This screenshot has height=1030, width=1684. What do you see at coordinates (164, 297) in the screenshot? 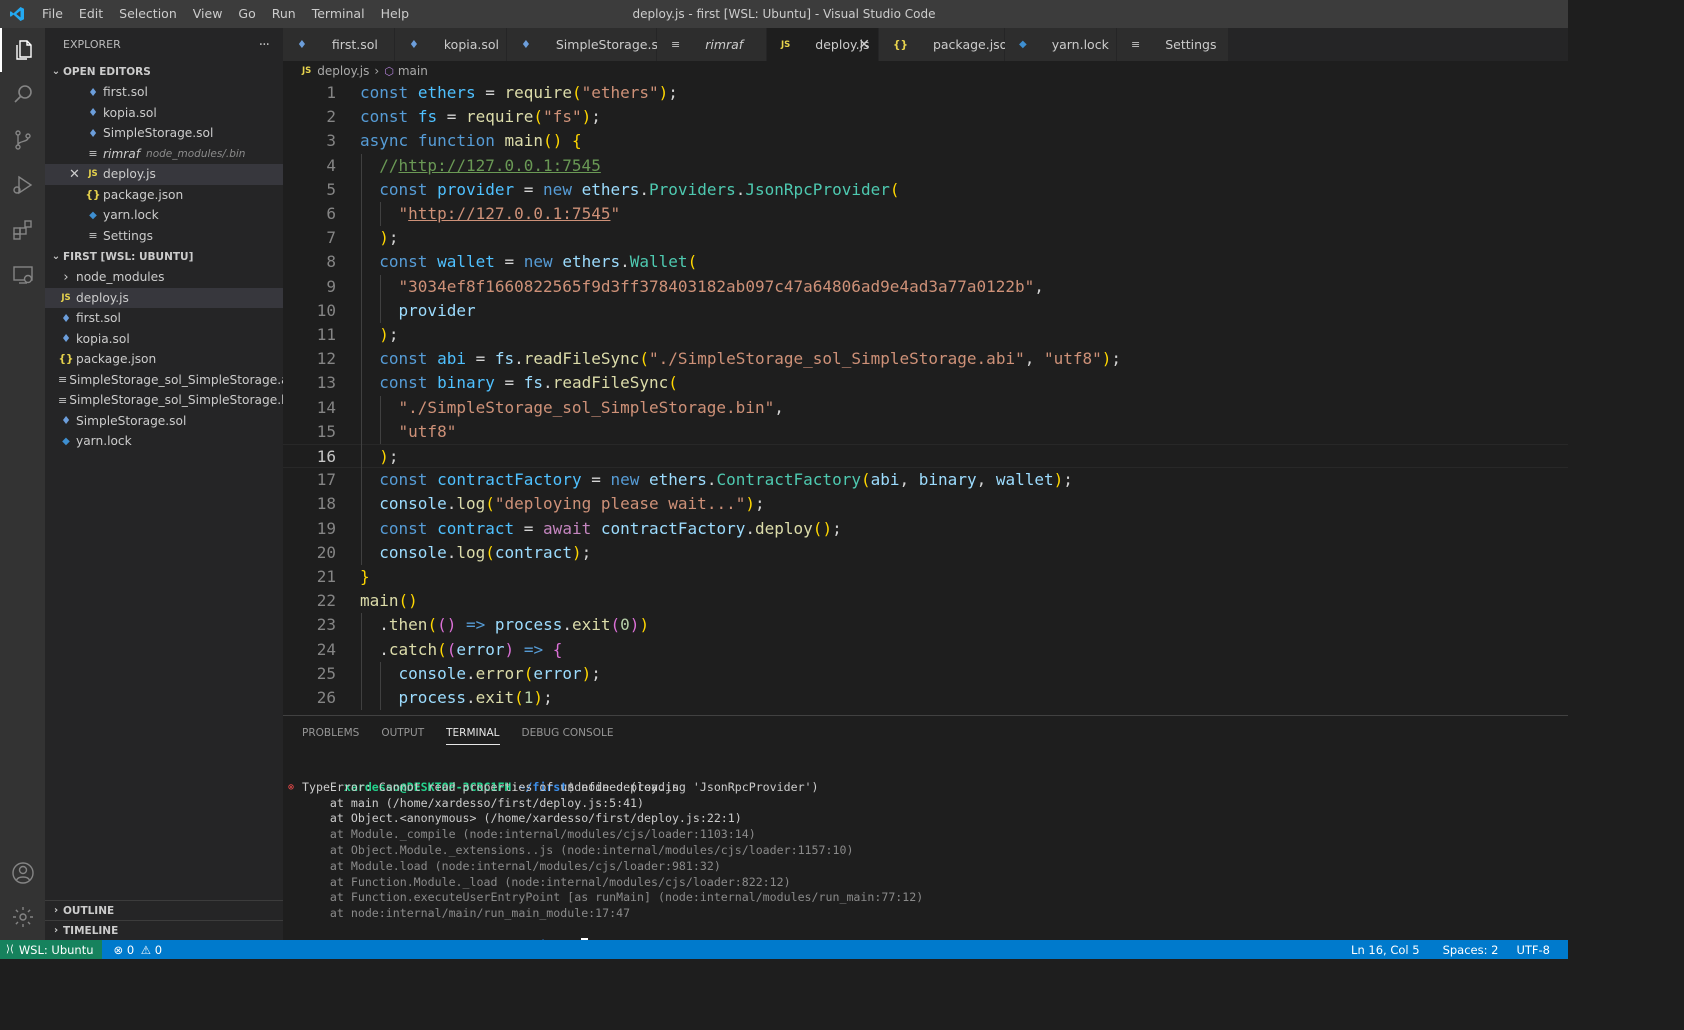
I see `file-item: JS deploy.js` at bounding box center [164, 297].